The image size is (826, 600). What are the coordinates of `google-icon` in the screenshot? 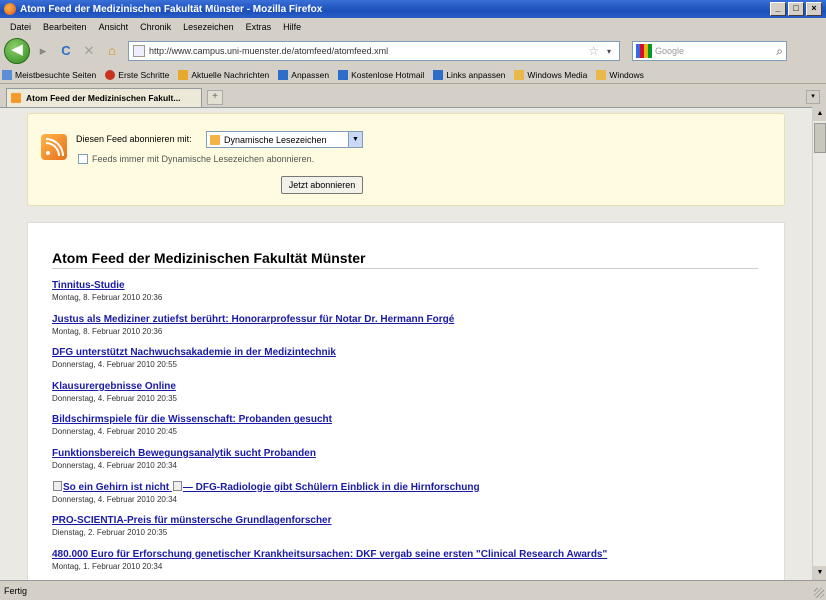 It's located at (644, 51).